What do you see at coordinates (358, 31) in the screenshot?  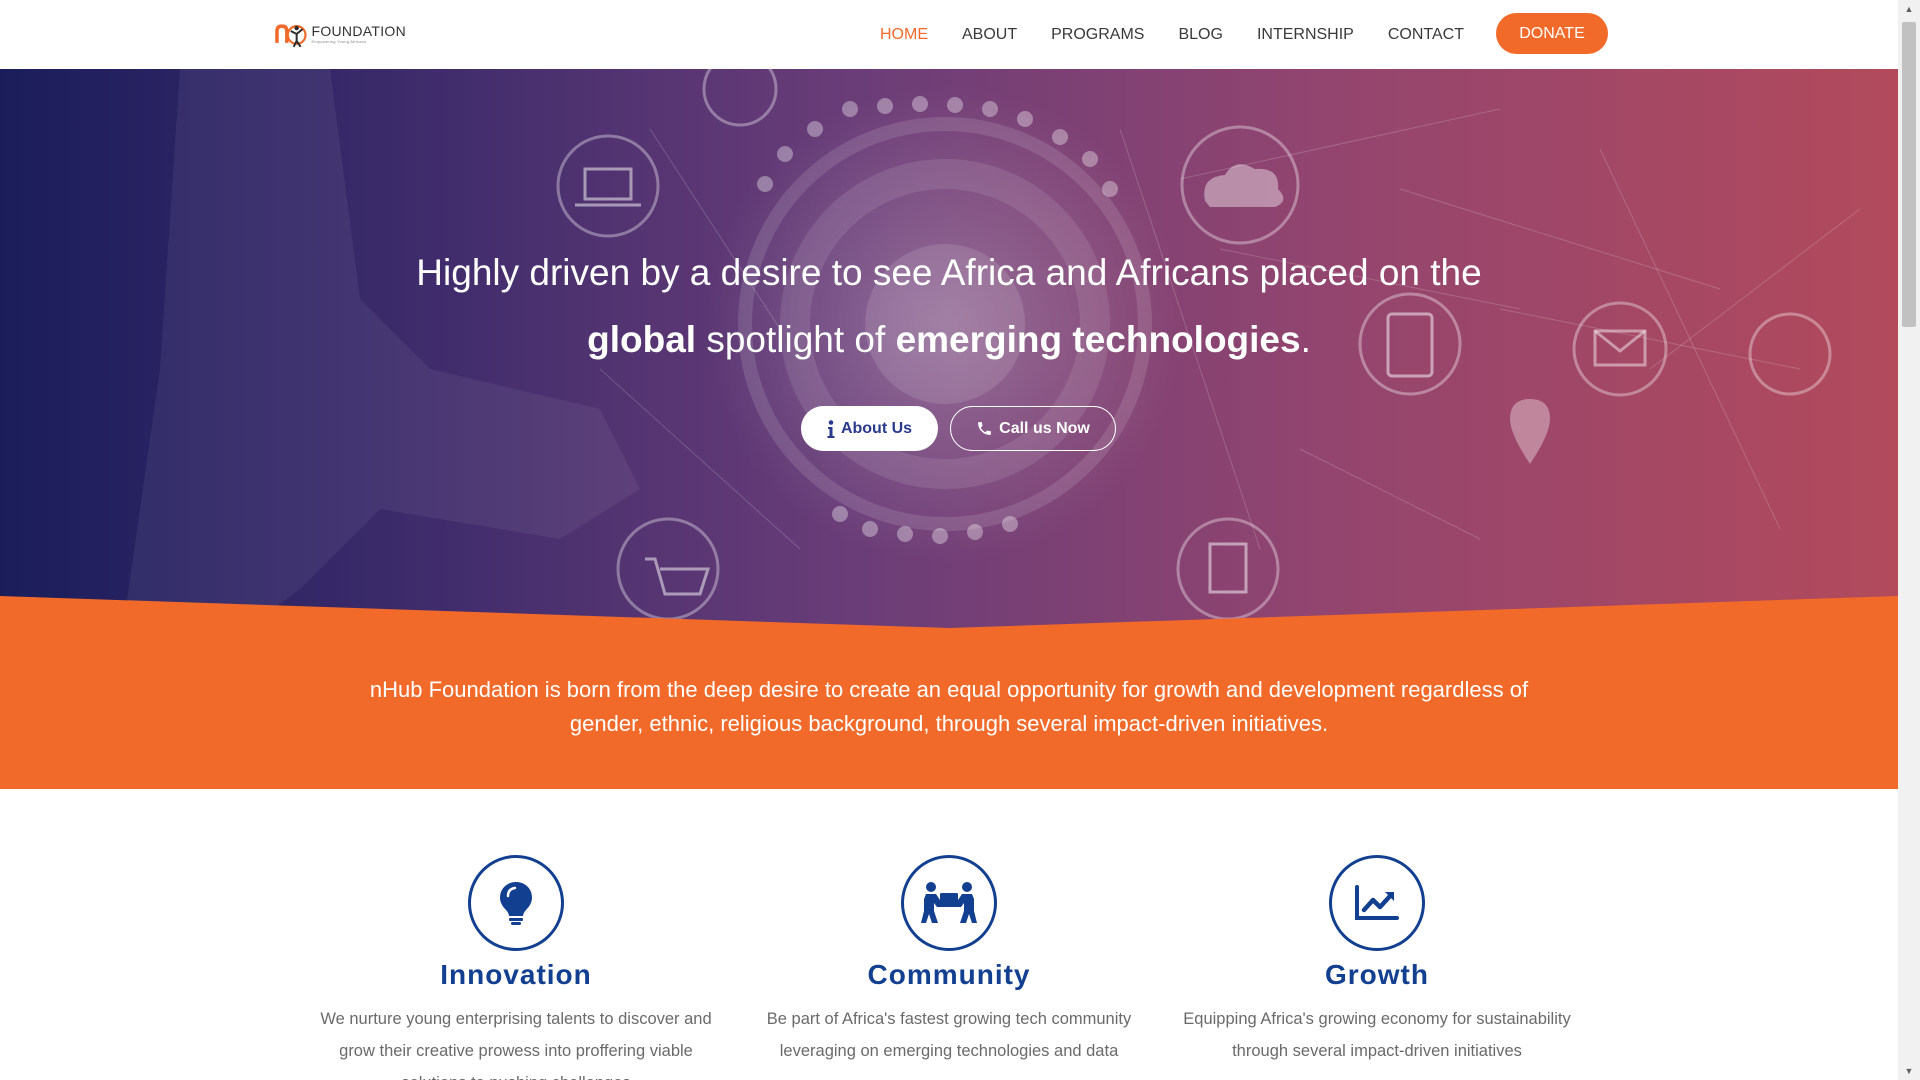 I see `logo-wordmark: FOUNDATION` at bounding box center [358, 31].